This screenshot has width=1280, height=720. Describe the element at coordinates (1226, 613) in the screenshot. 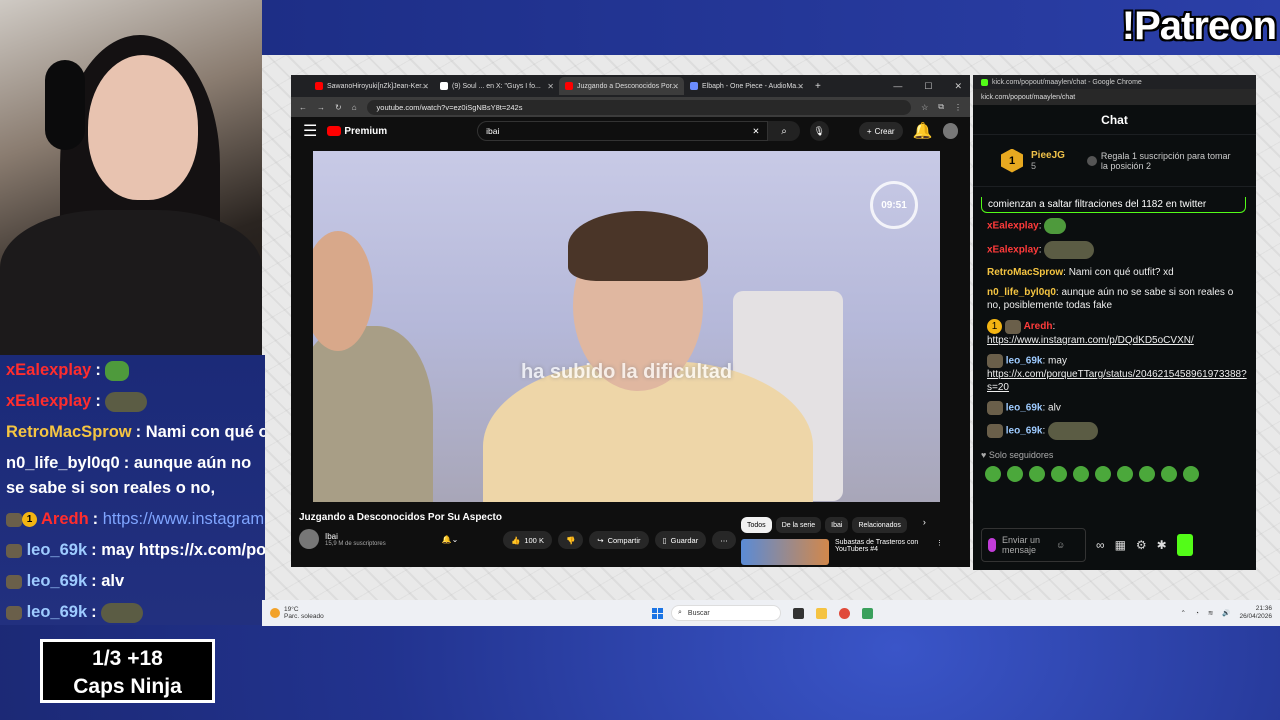

I see `volume-icon: 🔊` at that location.